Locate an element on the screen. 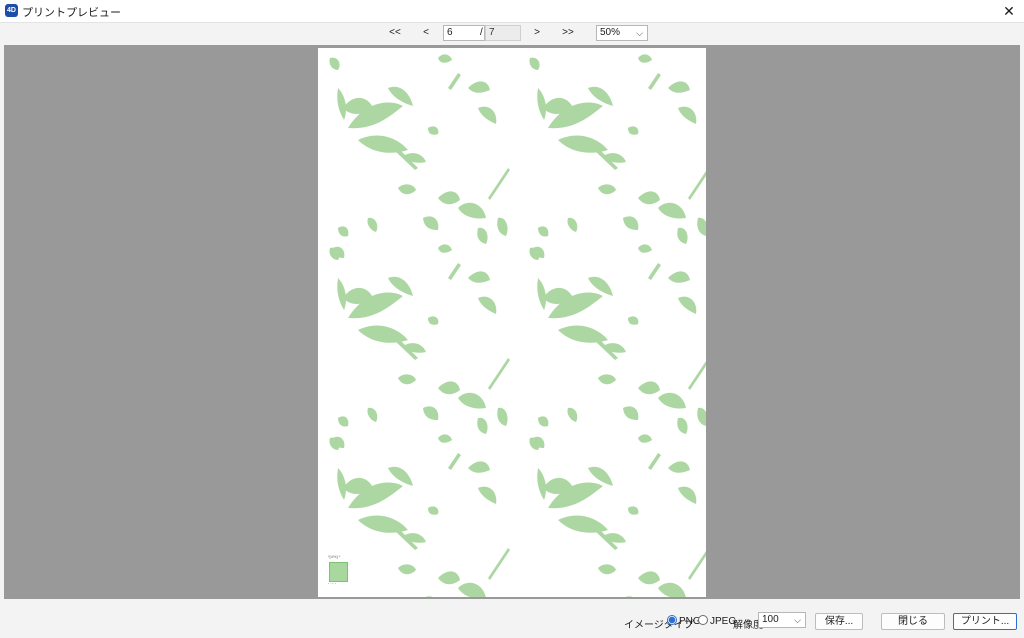  next-page-button: > is located at coordinates (537, 33).